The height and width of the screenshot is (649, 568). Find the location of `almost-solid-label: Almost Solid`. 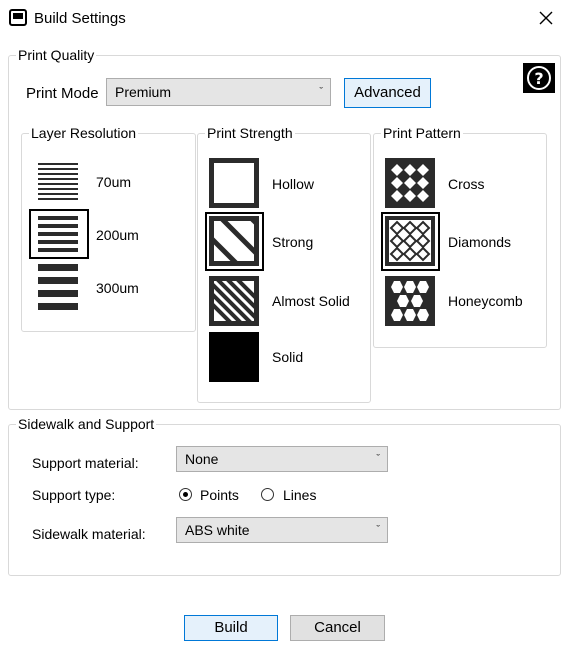

almost-solid-label: Almost Solid is located at coordinates (311, 301).